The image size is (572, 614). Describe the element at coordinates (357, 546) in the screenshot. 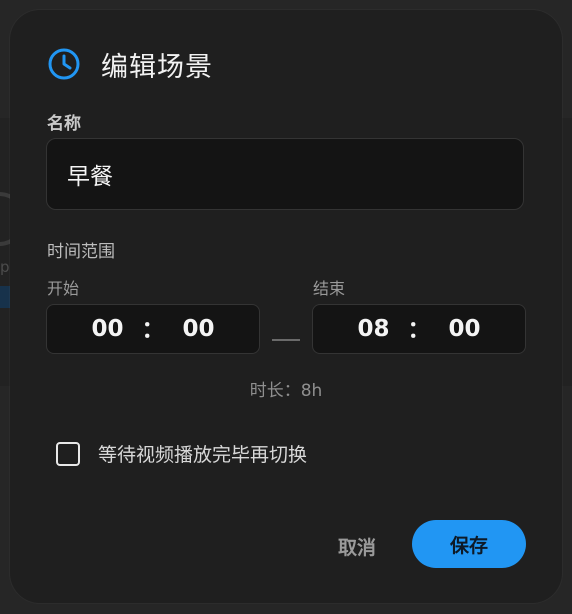

I see `cancel-button: 取消` at that location.